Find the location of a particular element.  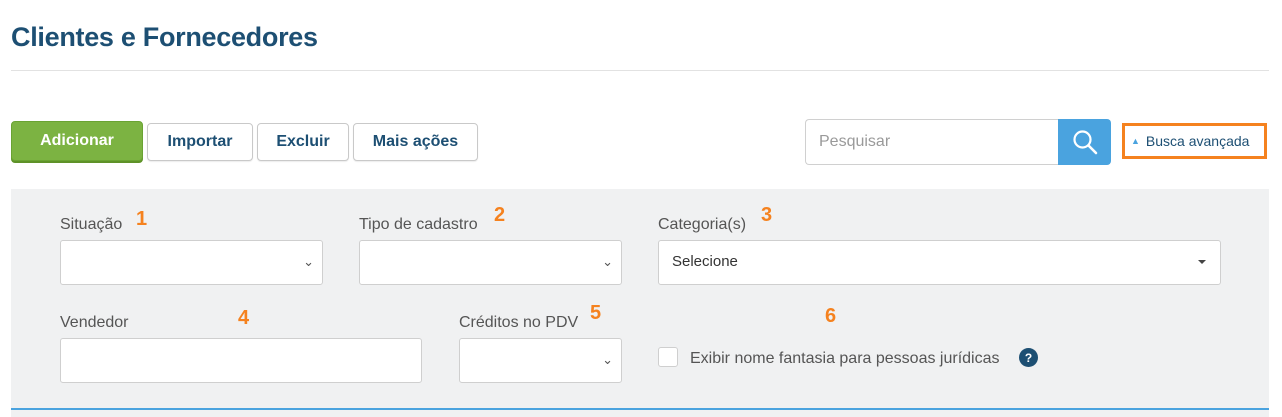

vendedor-input is located at coordinates (241, 360).